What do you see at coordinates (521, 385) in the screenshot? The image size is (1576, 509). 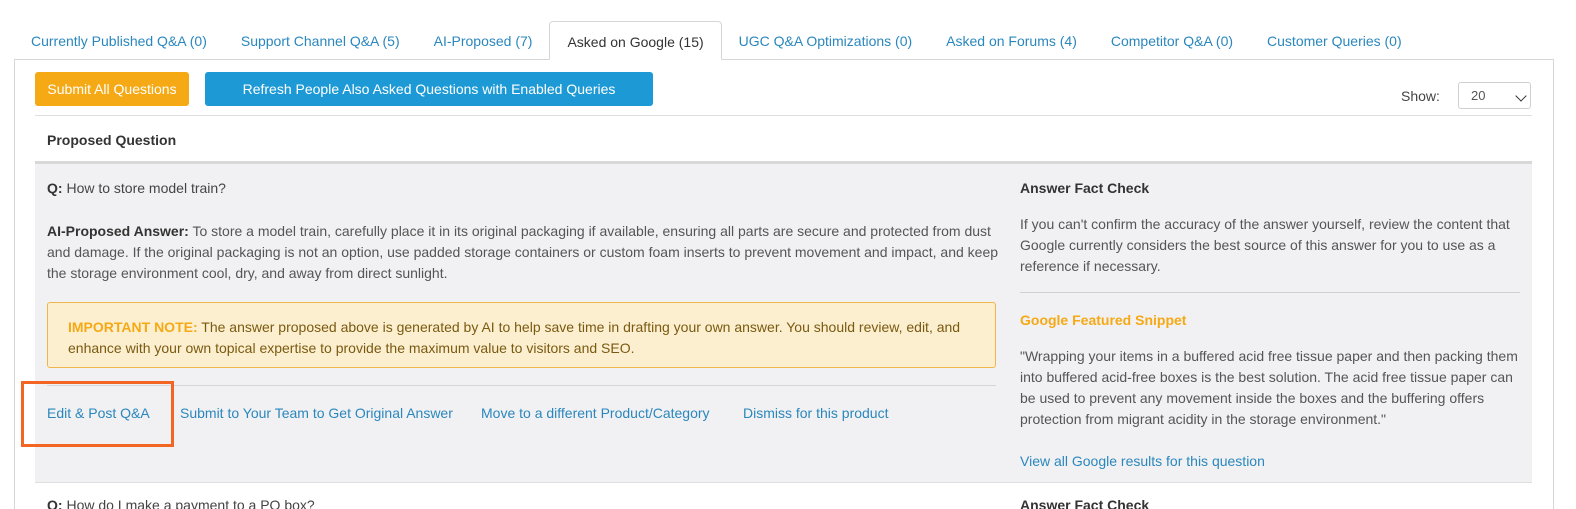 I see `actions-divider` at bounding box center [521, 385].